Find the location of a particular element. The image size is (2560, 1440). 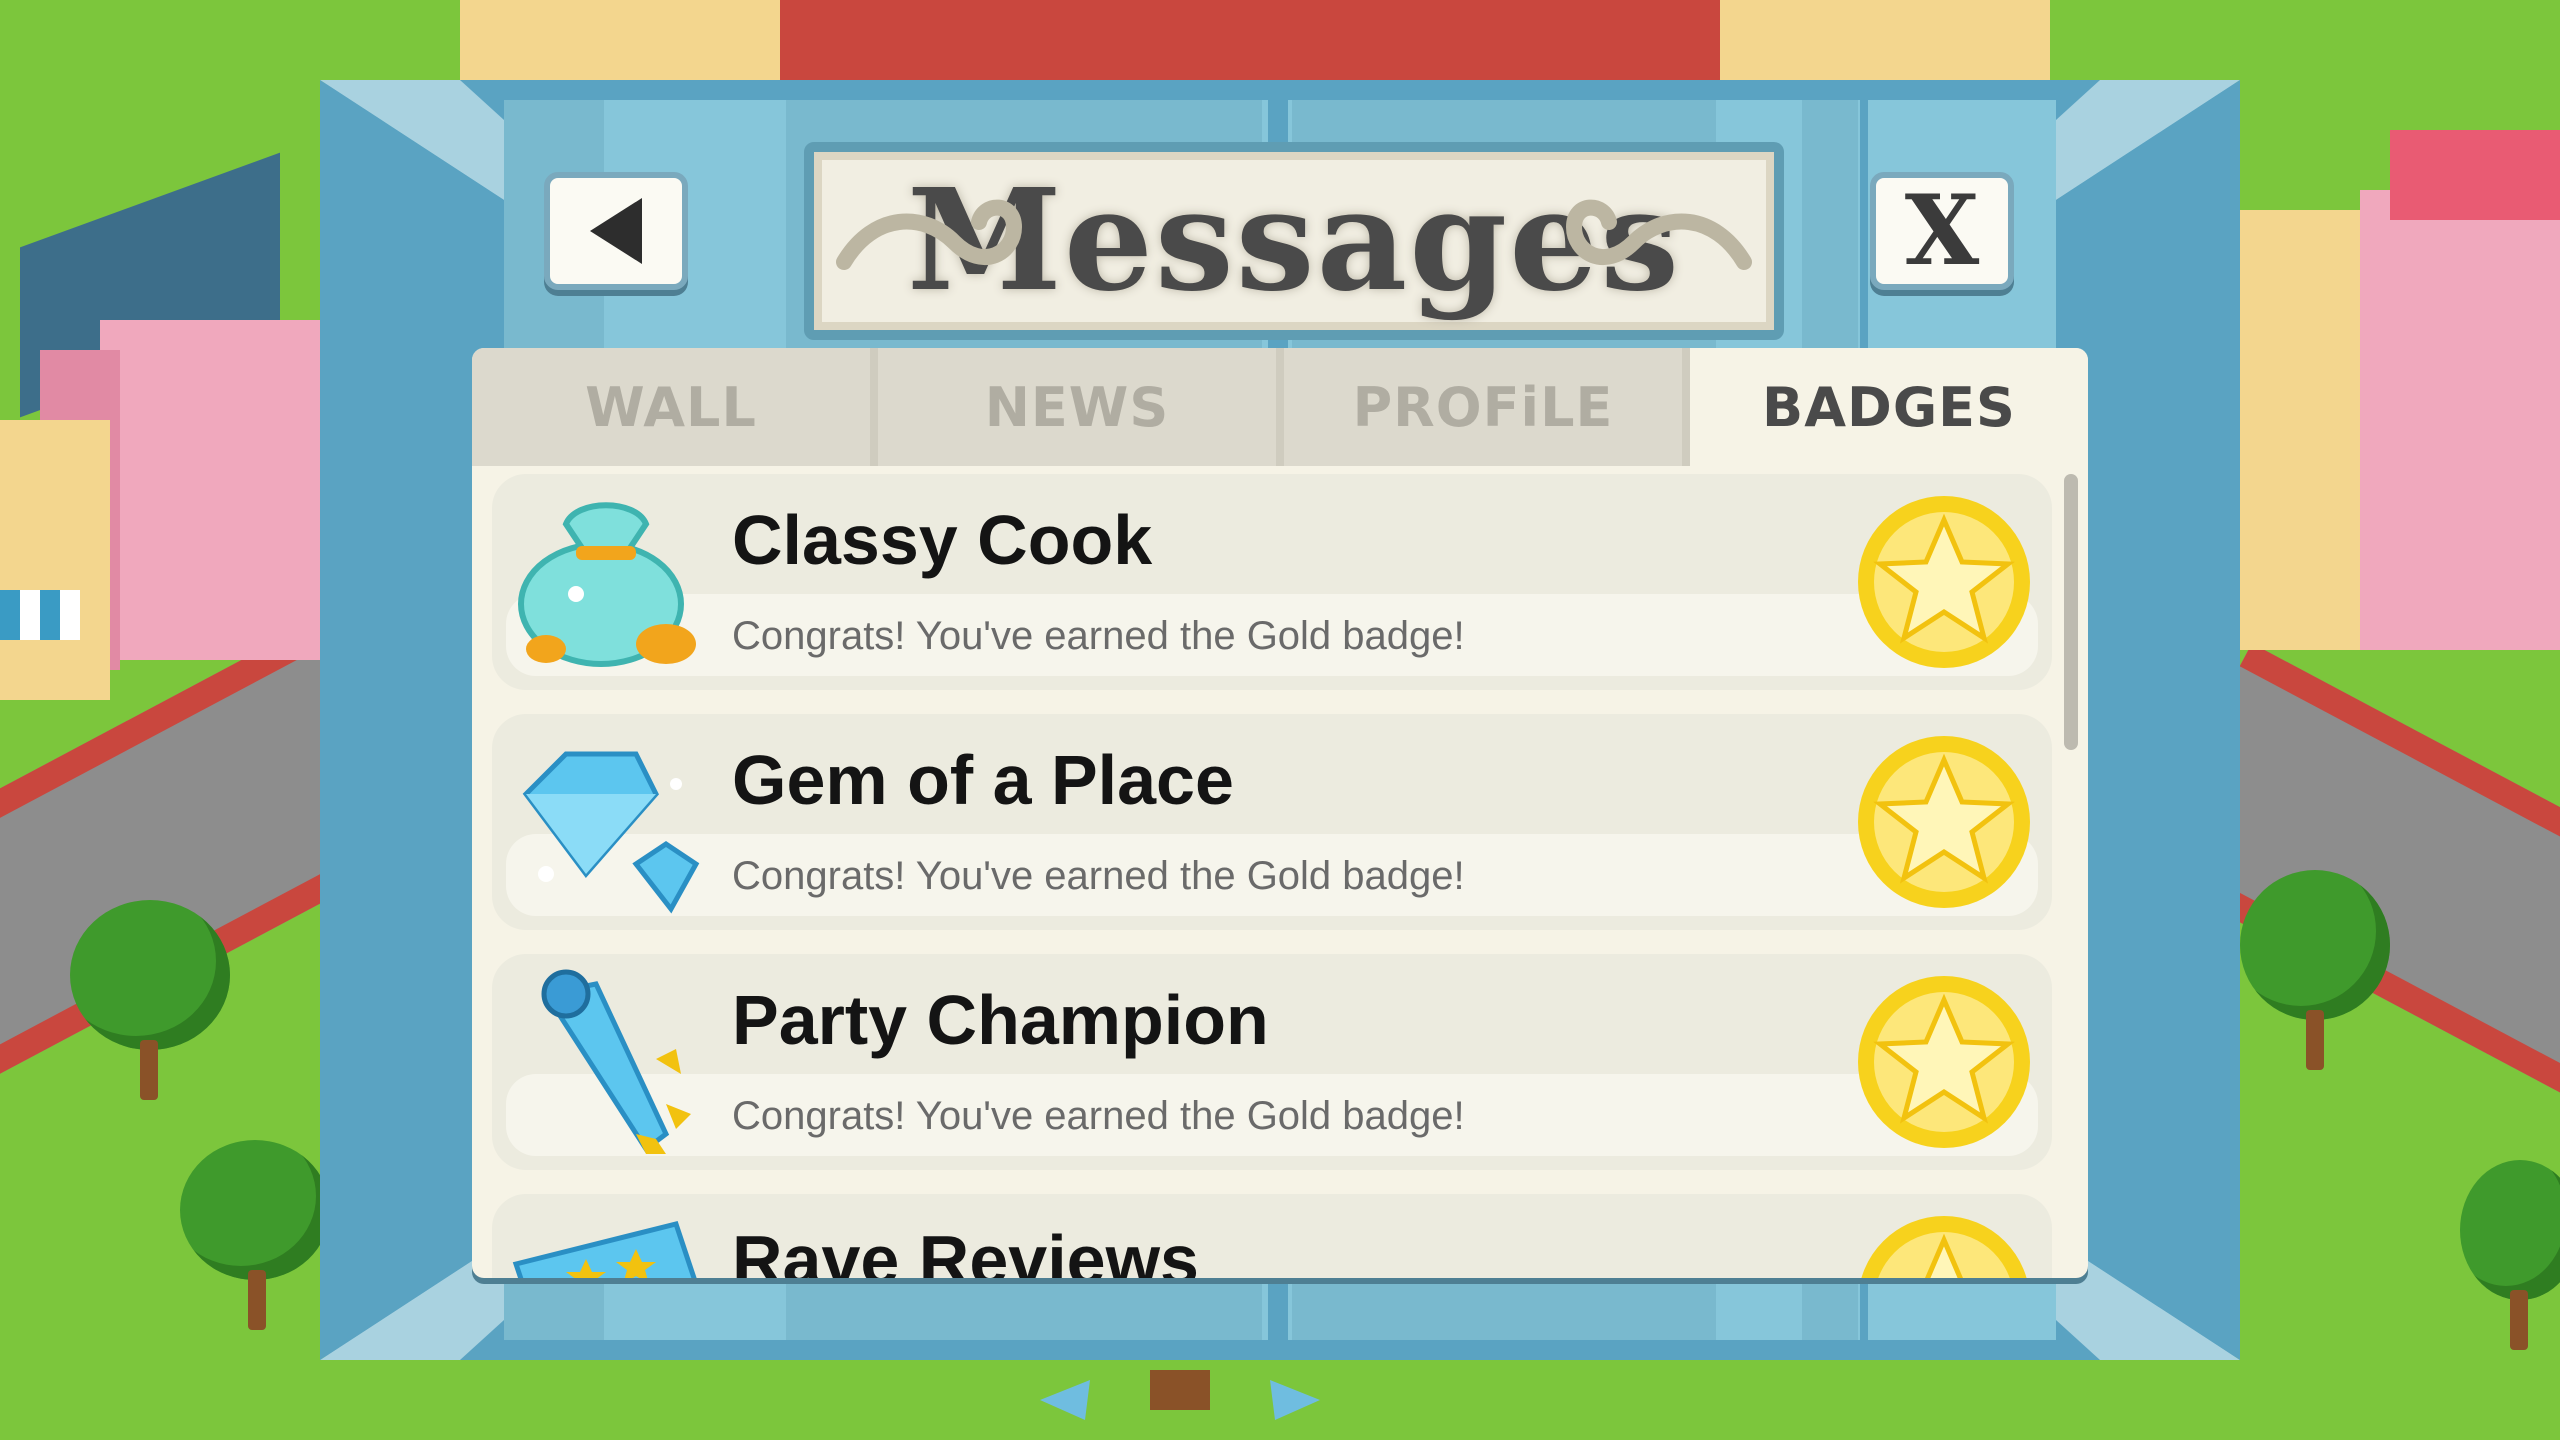

badge-title: Party Champion is located at coordinates (1000, 1020).